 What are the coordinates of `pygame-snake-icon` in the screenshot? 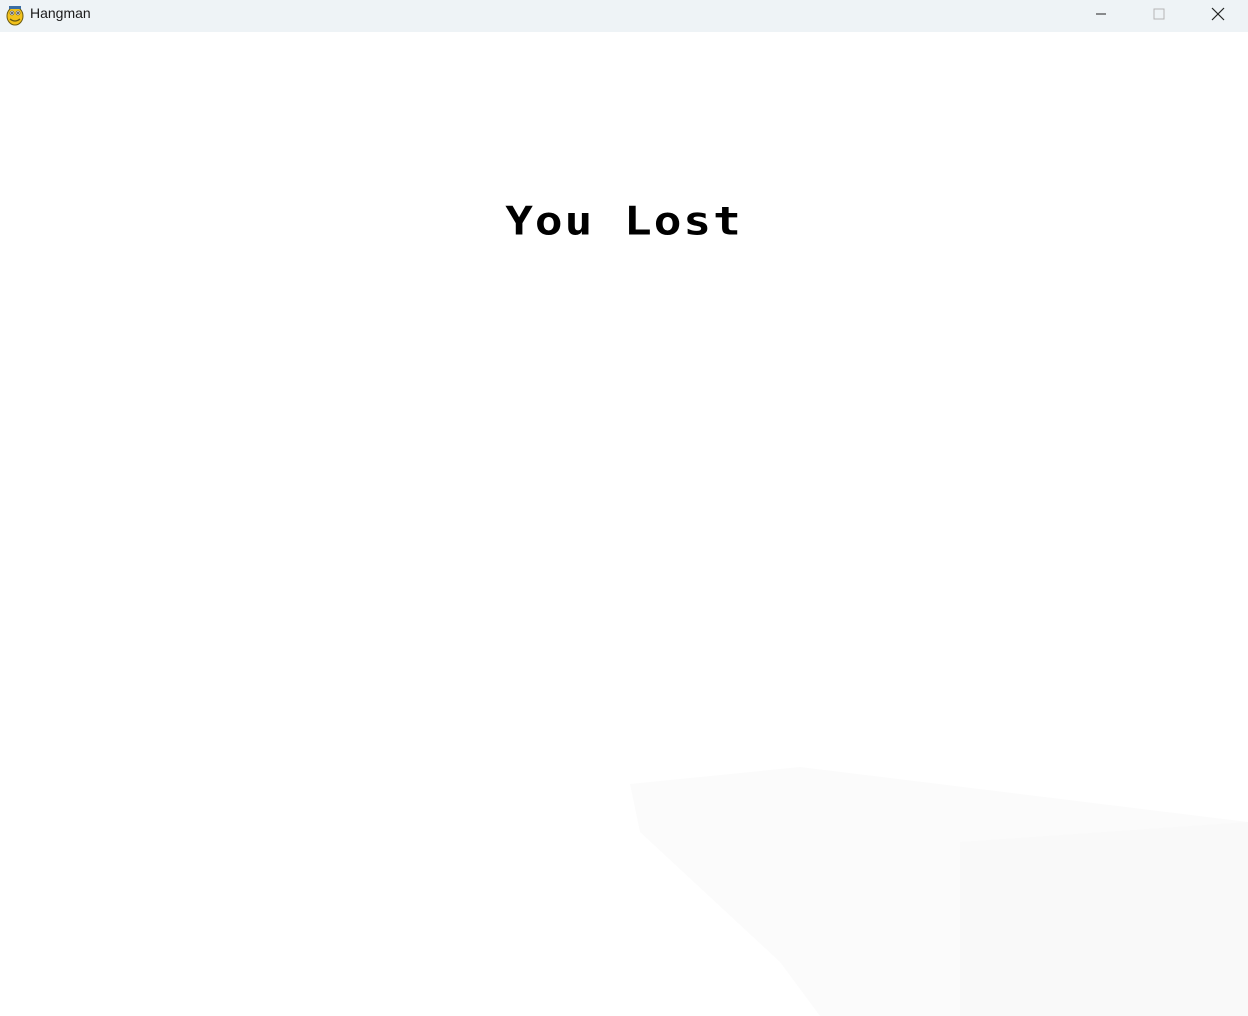 It's located at (15, 15).